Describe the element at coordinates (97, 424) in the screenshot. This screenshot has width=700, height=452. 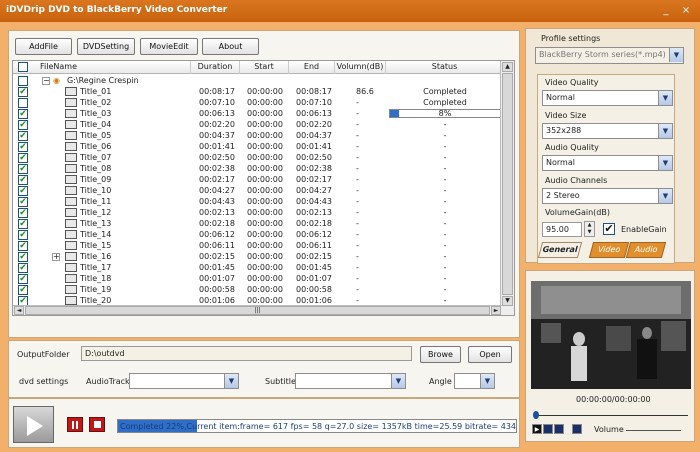
I see `stop-button` at that location.